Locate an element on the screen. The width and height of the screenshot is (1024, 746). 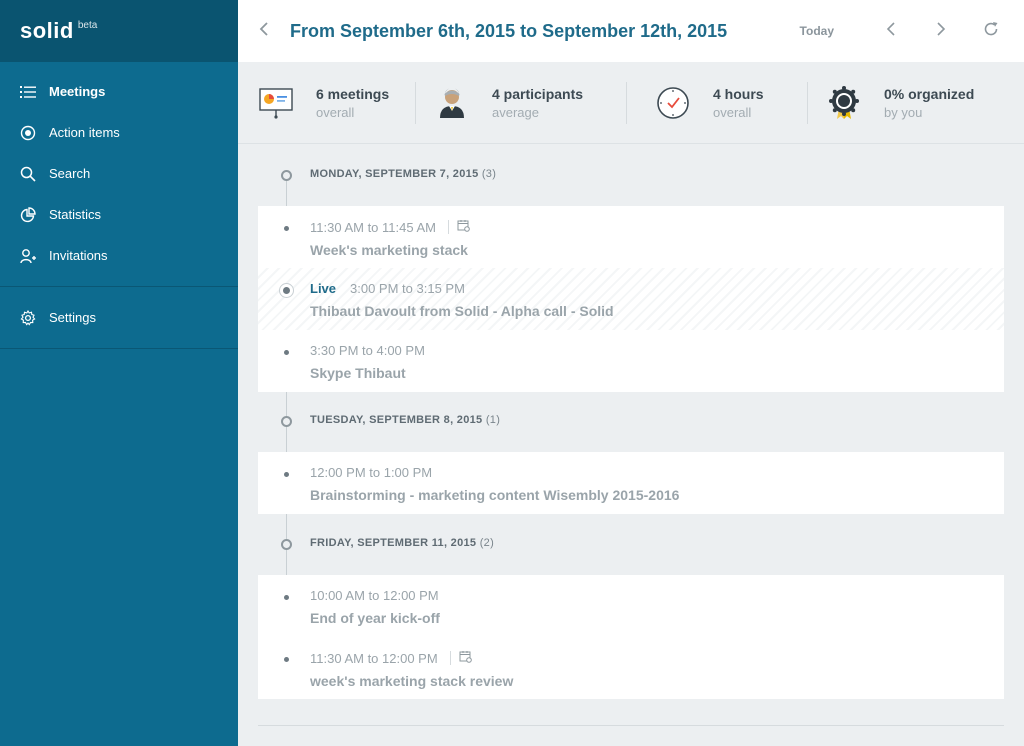
live-badge: Live is located at coordinates (323, 288).